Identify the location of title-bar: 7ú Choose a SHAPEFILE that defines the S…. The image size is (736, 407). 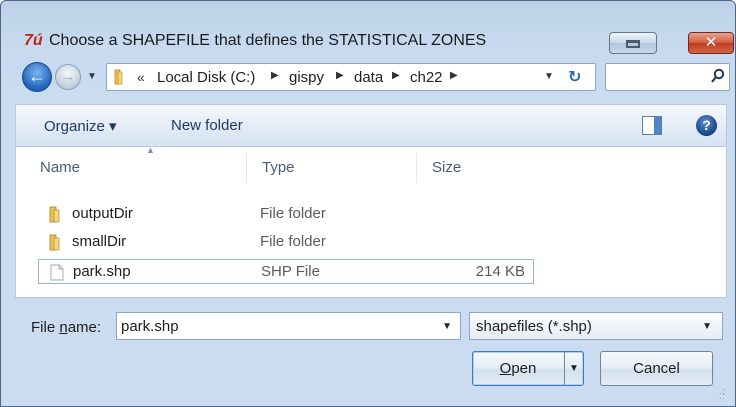
(368, 27).